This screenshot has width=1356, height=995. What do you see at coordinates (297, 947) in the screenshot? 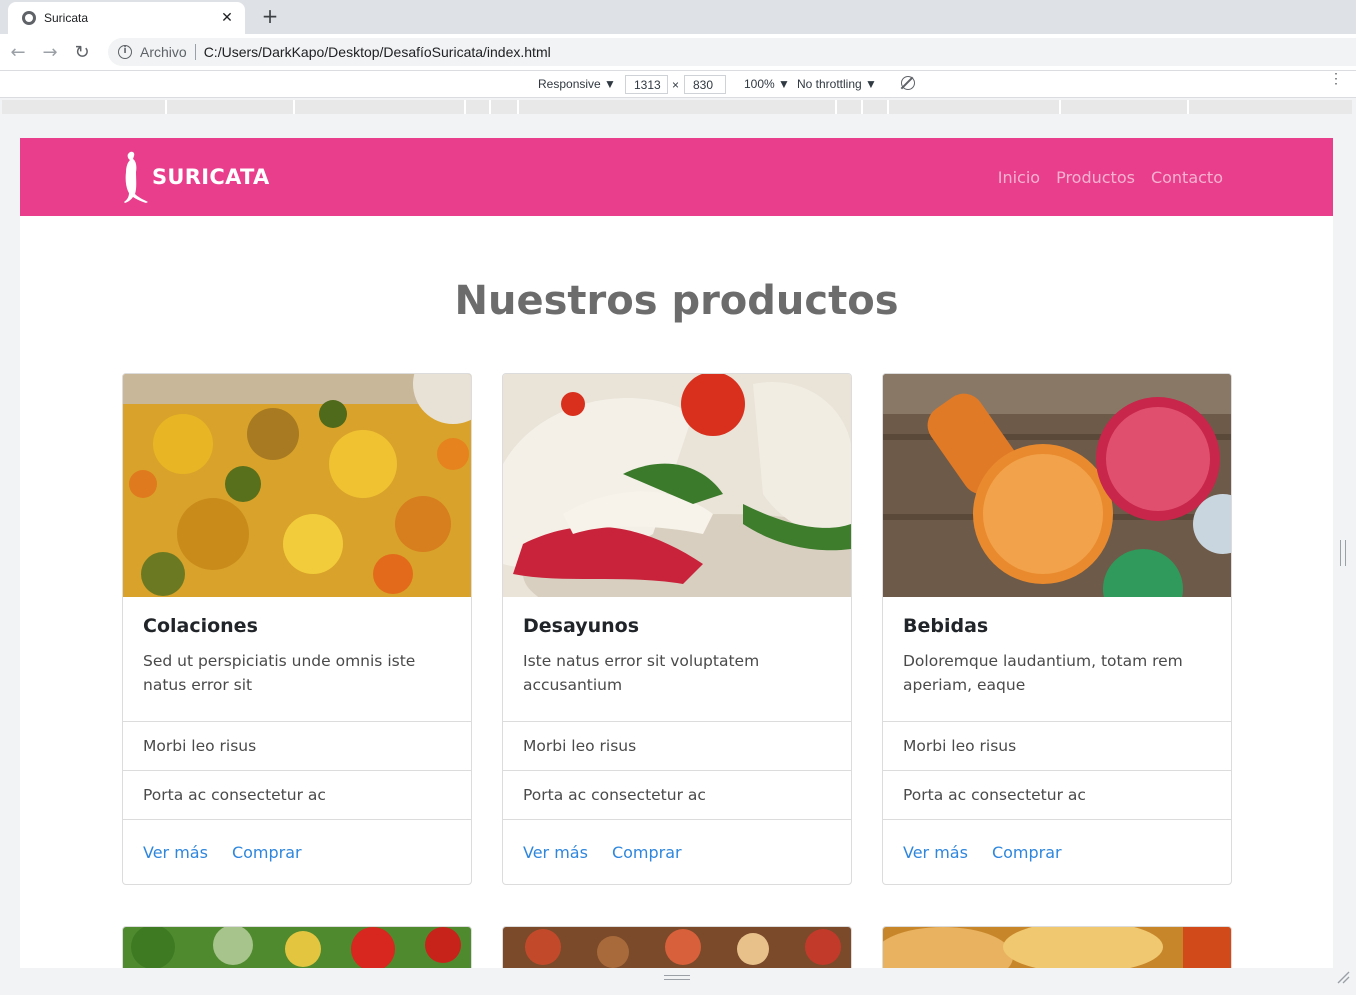
I see `vegetables-image` at bounding box center [297, 947].